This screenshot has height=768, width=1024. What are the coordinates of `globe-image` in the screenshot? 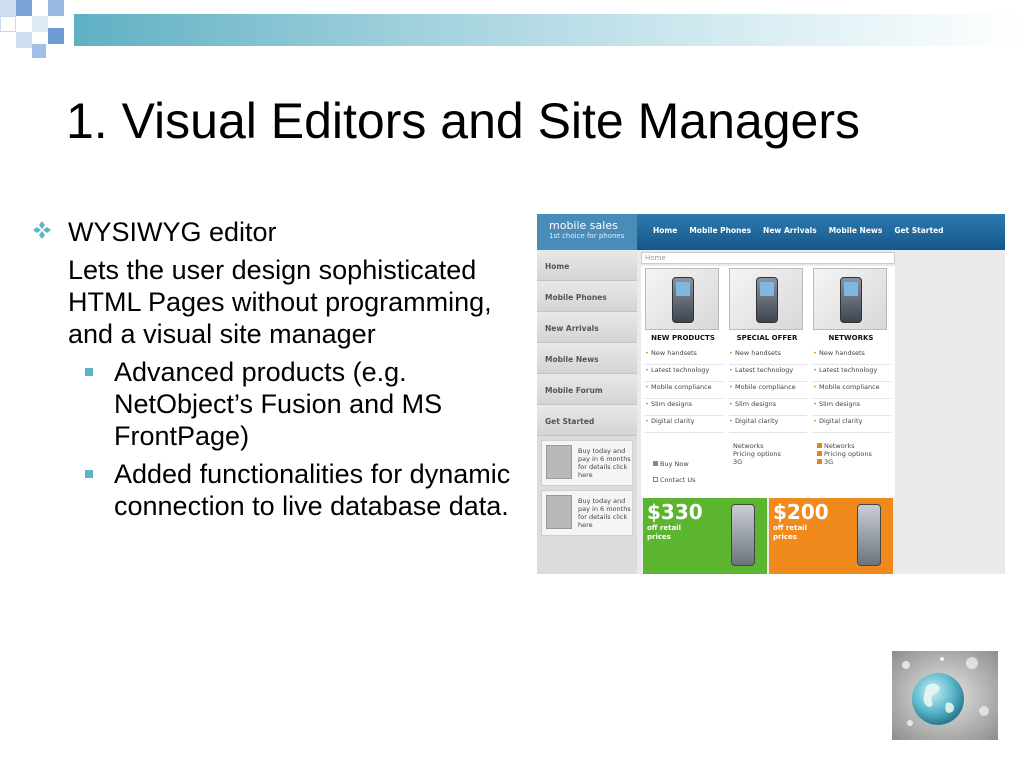 It's located at (945, 695).